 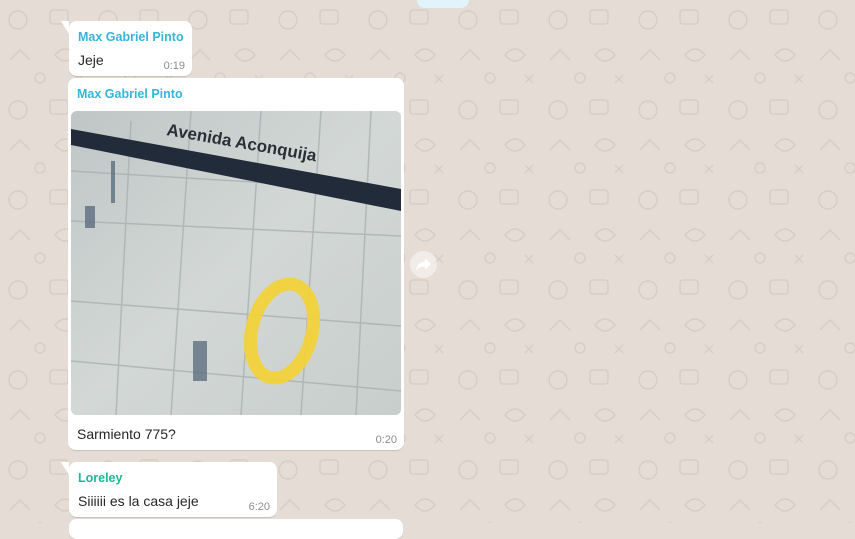 I want to click on forward-button, so click(x=423, y=264).